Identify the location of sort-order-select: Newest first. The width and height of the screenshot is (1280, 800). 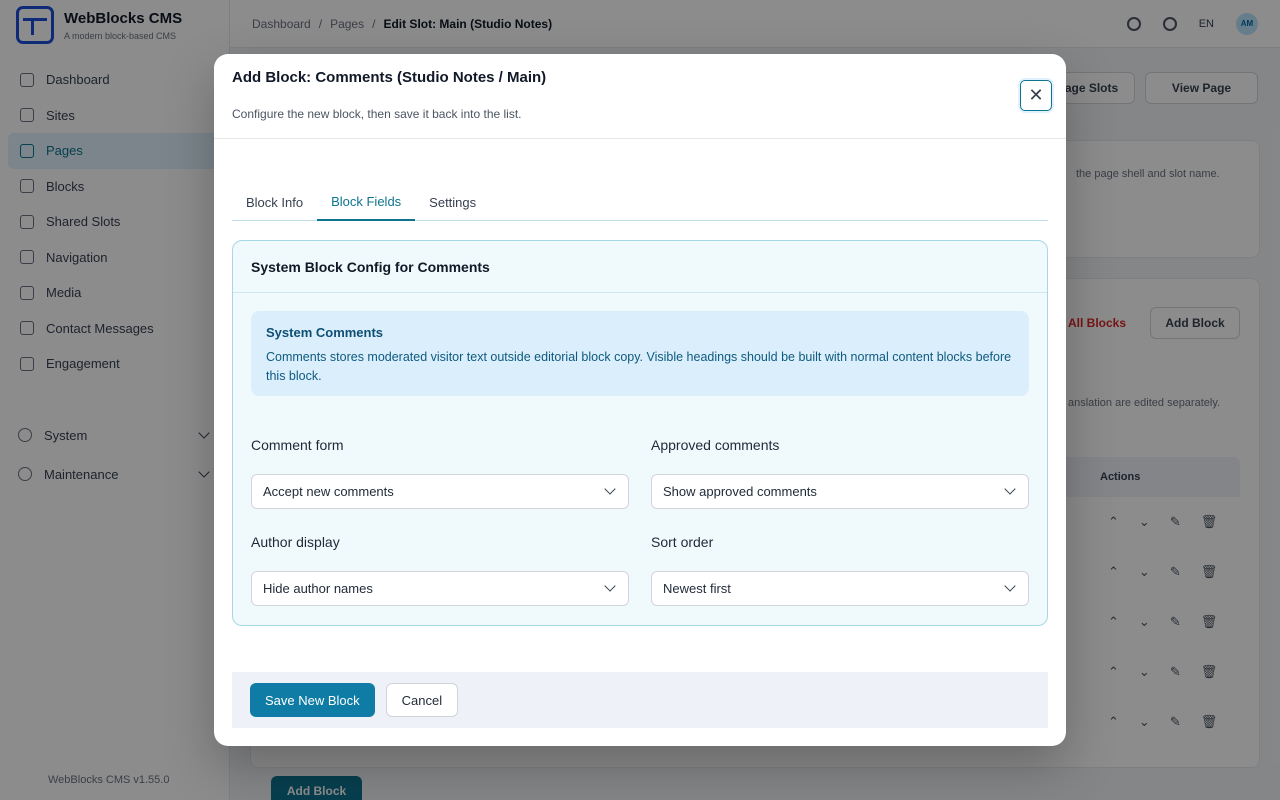
(840, 588).